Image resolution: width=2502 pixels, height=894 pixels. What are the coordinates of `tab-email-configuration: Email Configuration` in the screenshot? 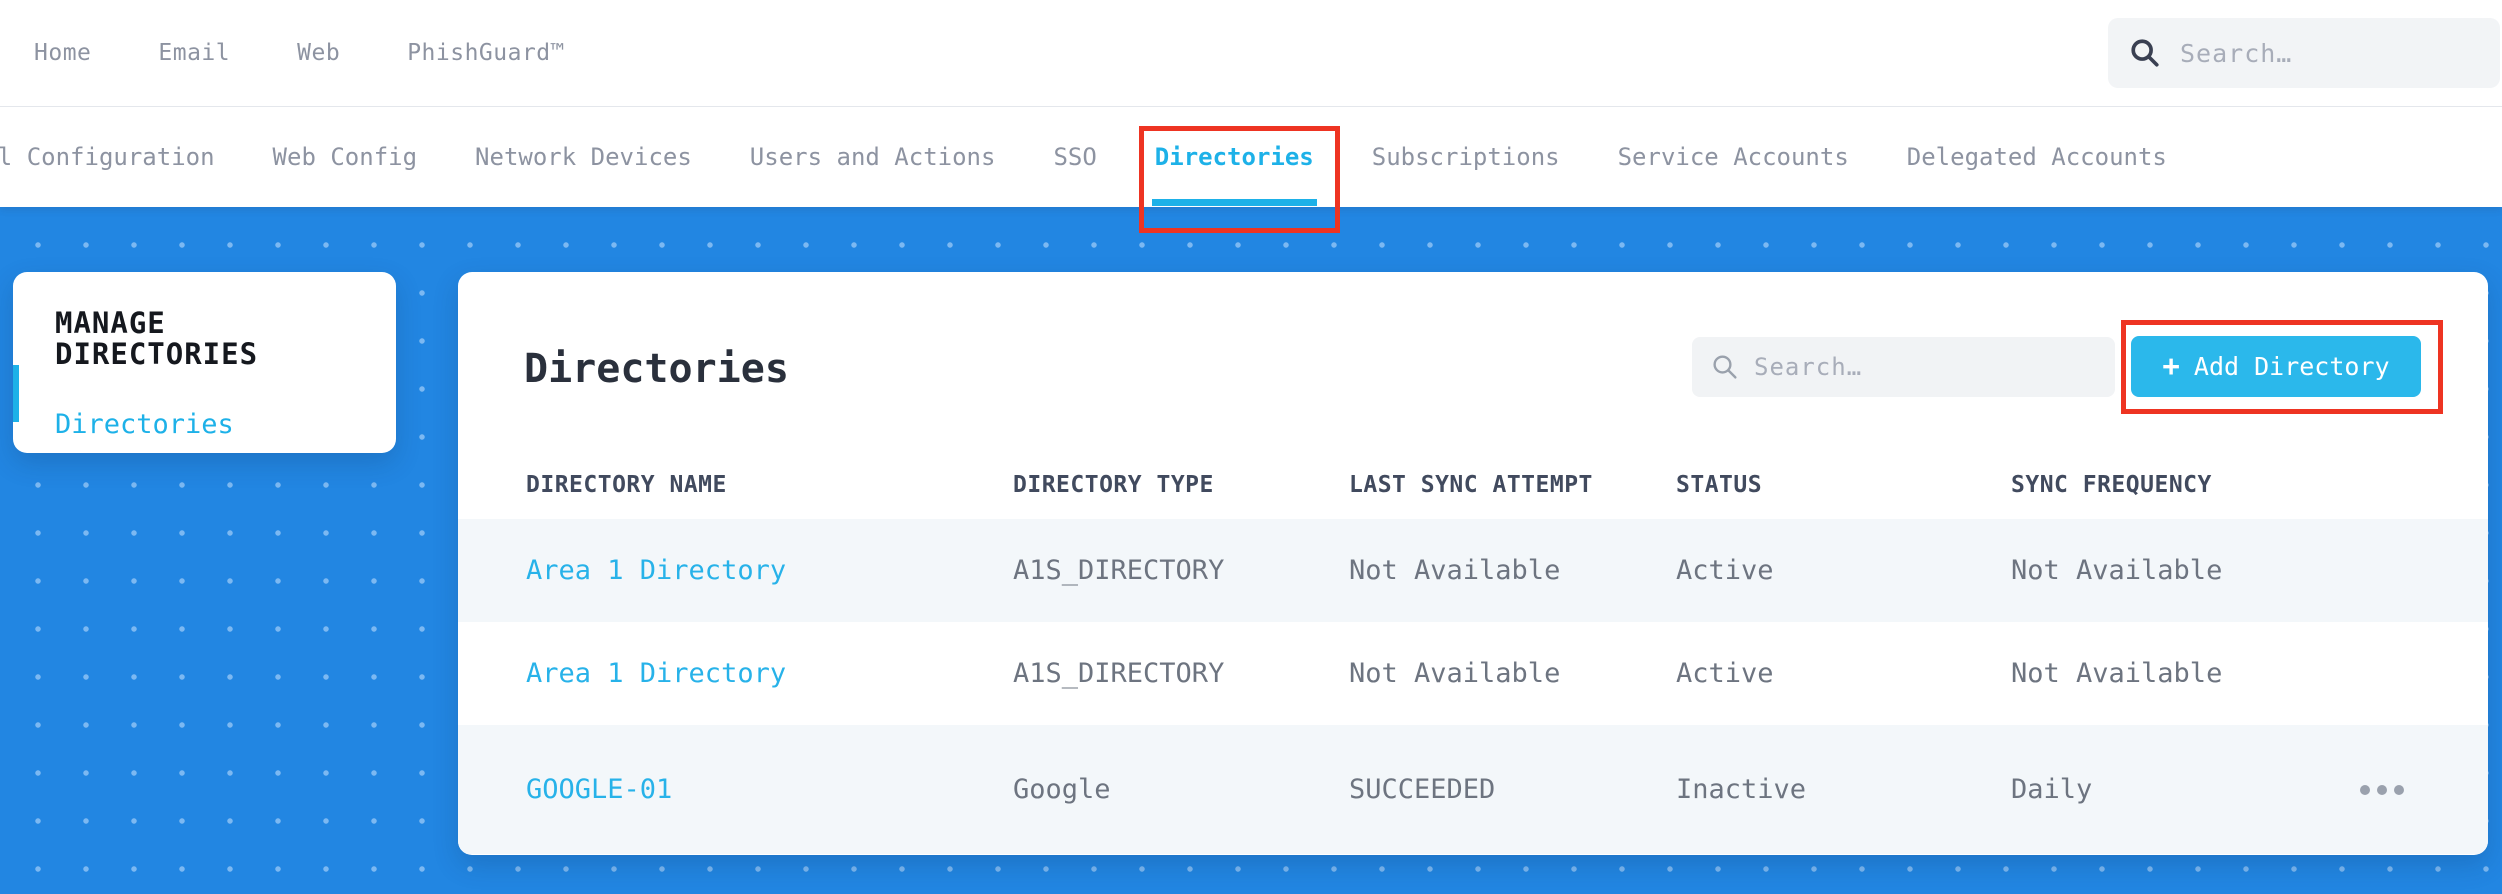 It's located at (107, 157).